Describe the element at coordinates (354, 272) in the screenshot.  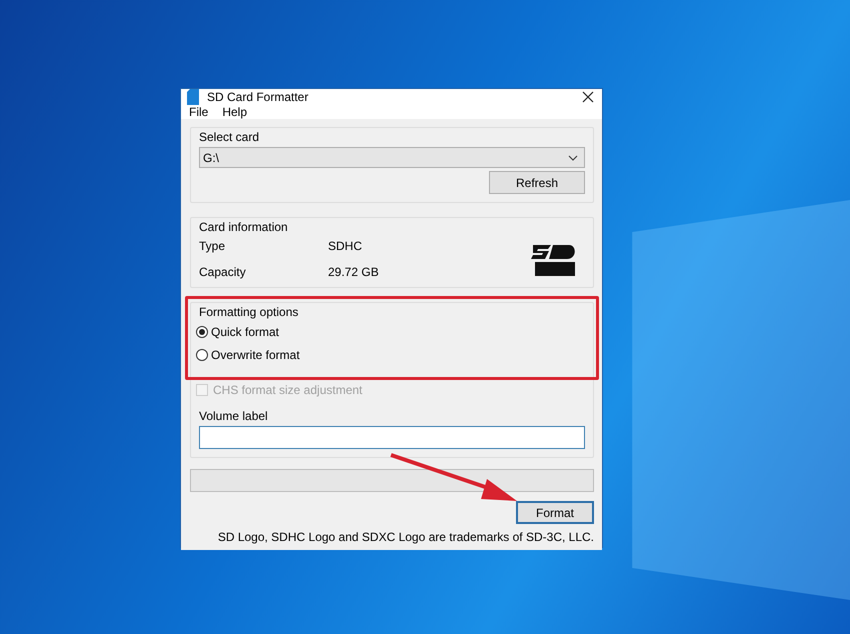
I see `info-value: 29.72 GB` at that location.